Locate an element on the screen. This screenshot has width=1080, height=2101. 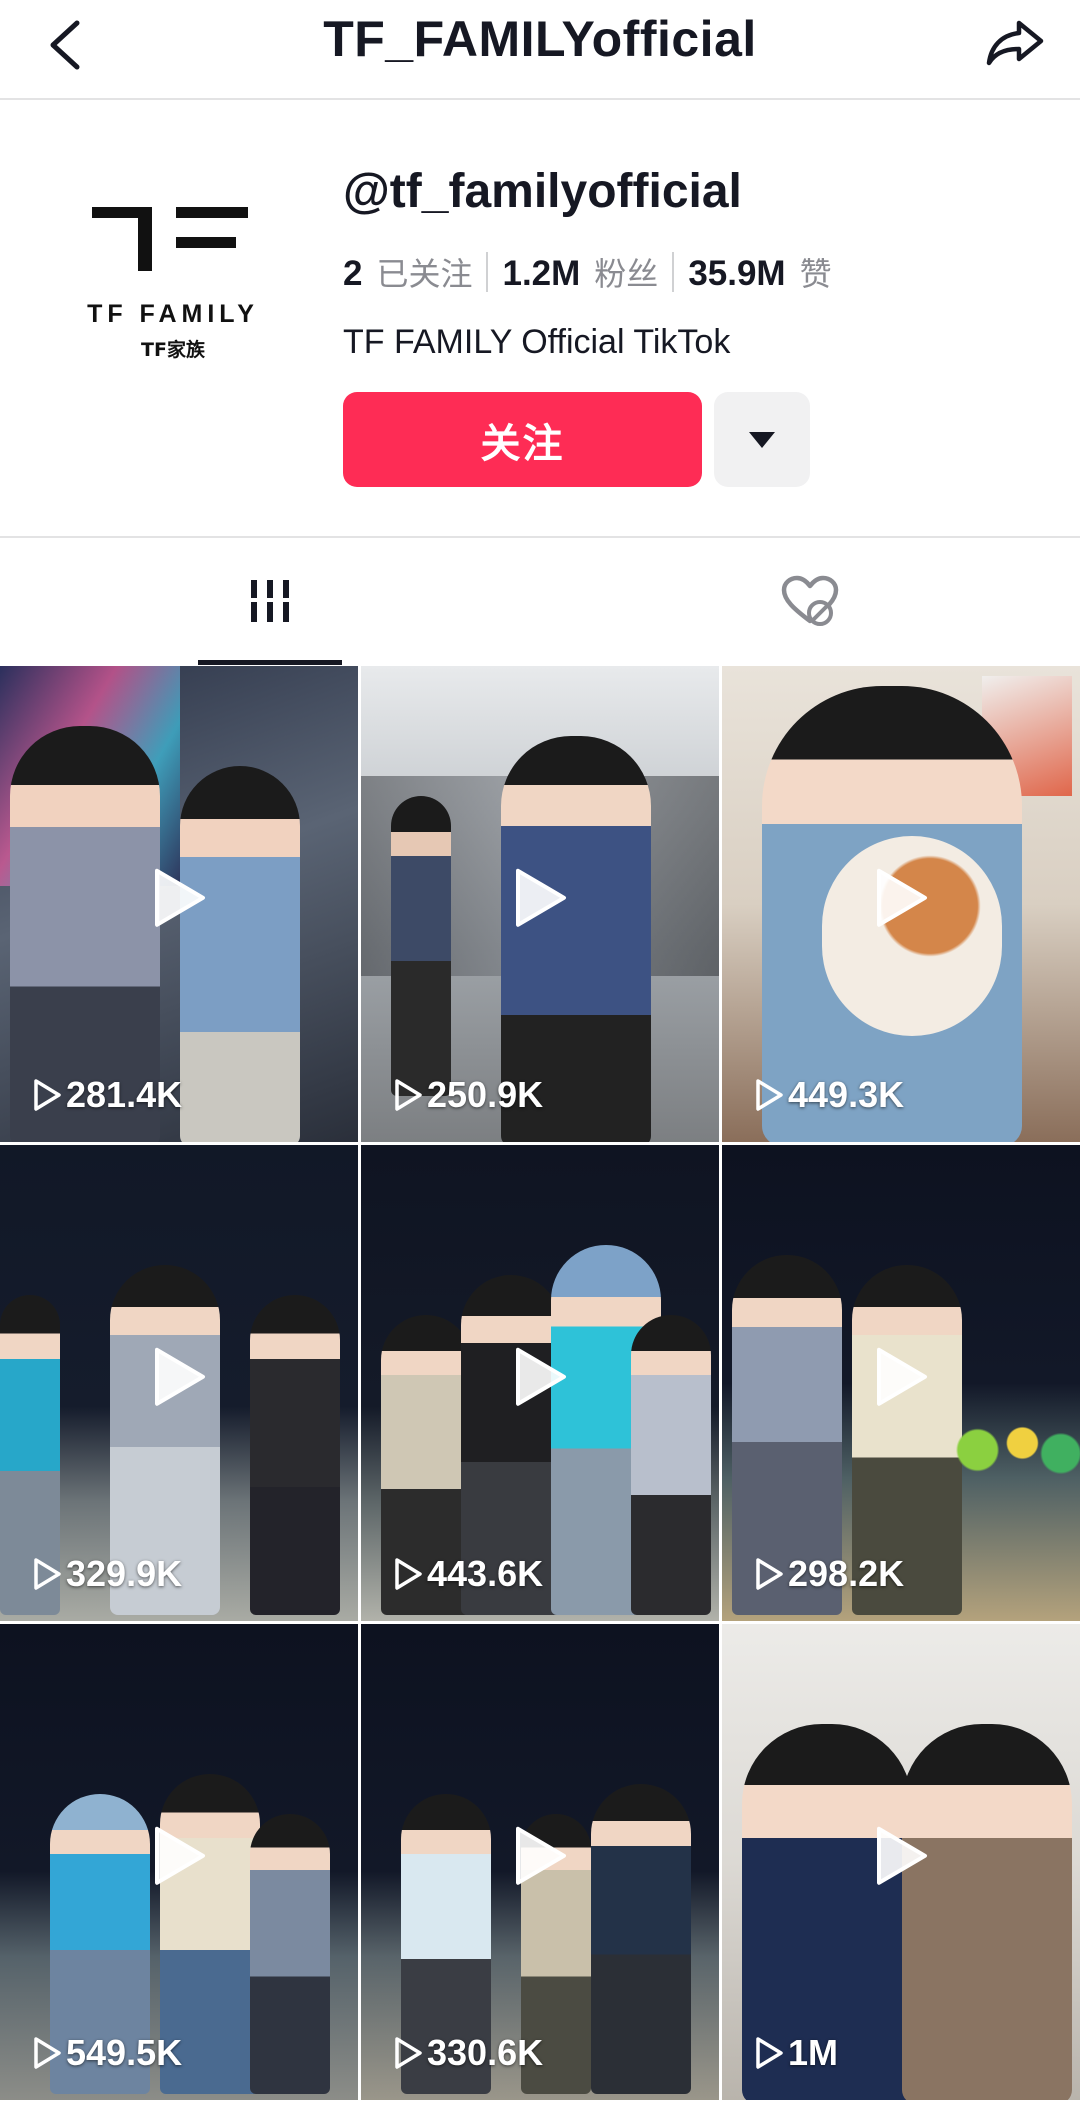
share-arrow-icon is located at coordinates (1015, 43).